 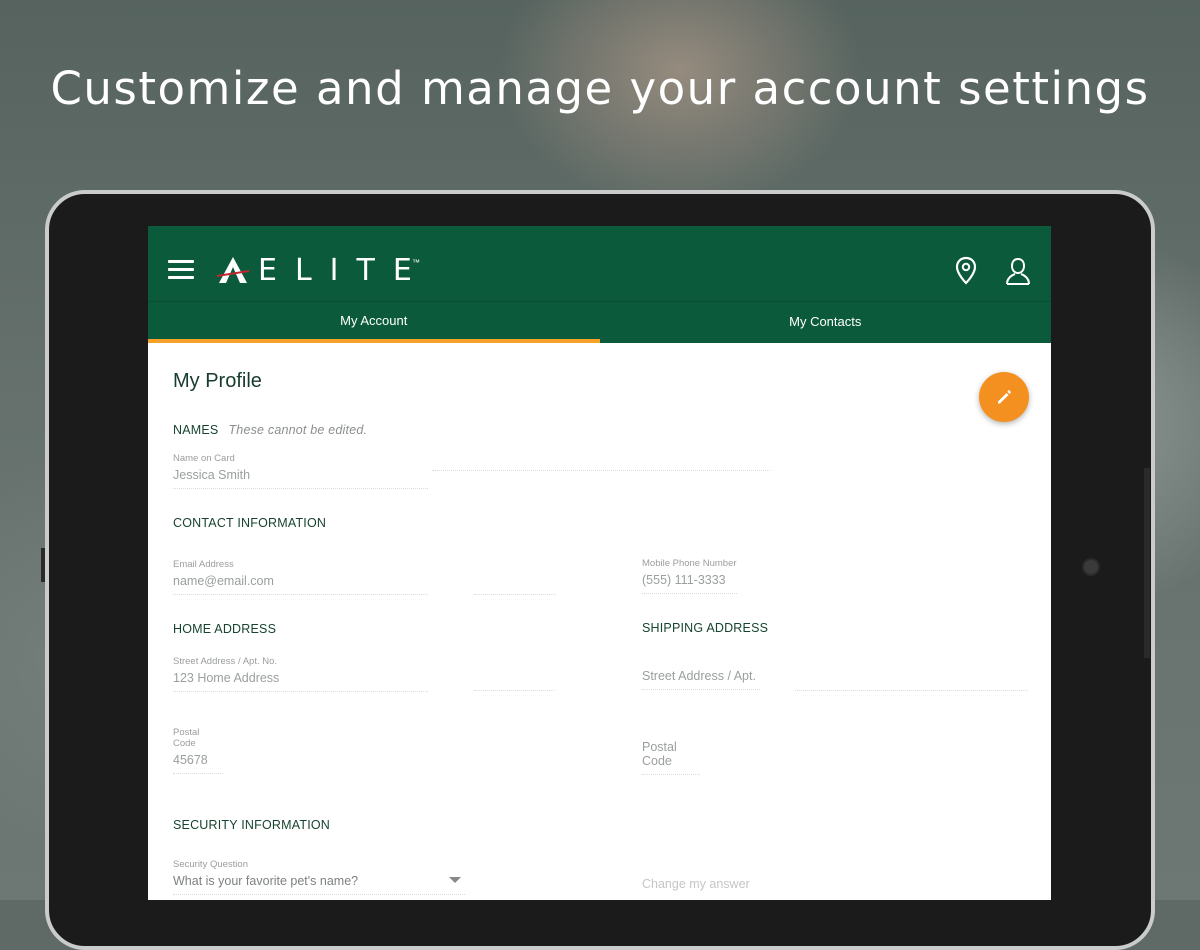 I want to click on home-postal-field: Postal Code 45678, so click(x=198, y=750).